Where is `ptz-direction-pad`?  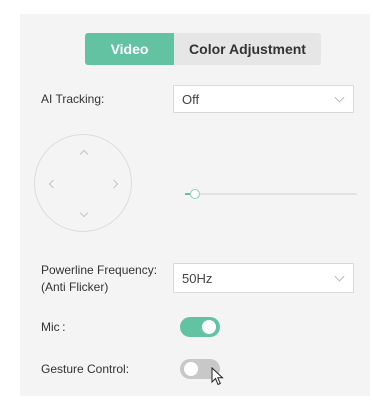
ptz-direction-pad is located at coordinates (83, 183).